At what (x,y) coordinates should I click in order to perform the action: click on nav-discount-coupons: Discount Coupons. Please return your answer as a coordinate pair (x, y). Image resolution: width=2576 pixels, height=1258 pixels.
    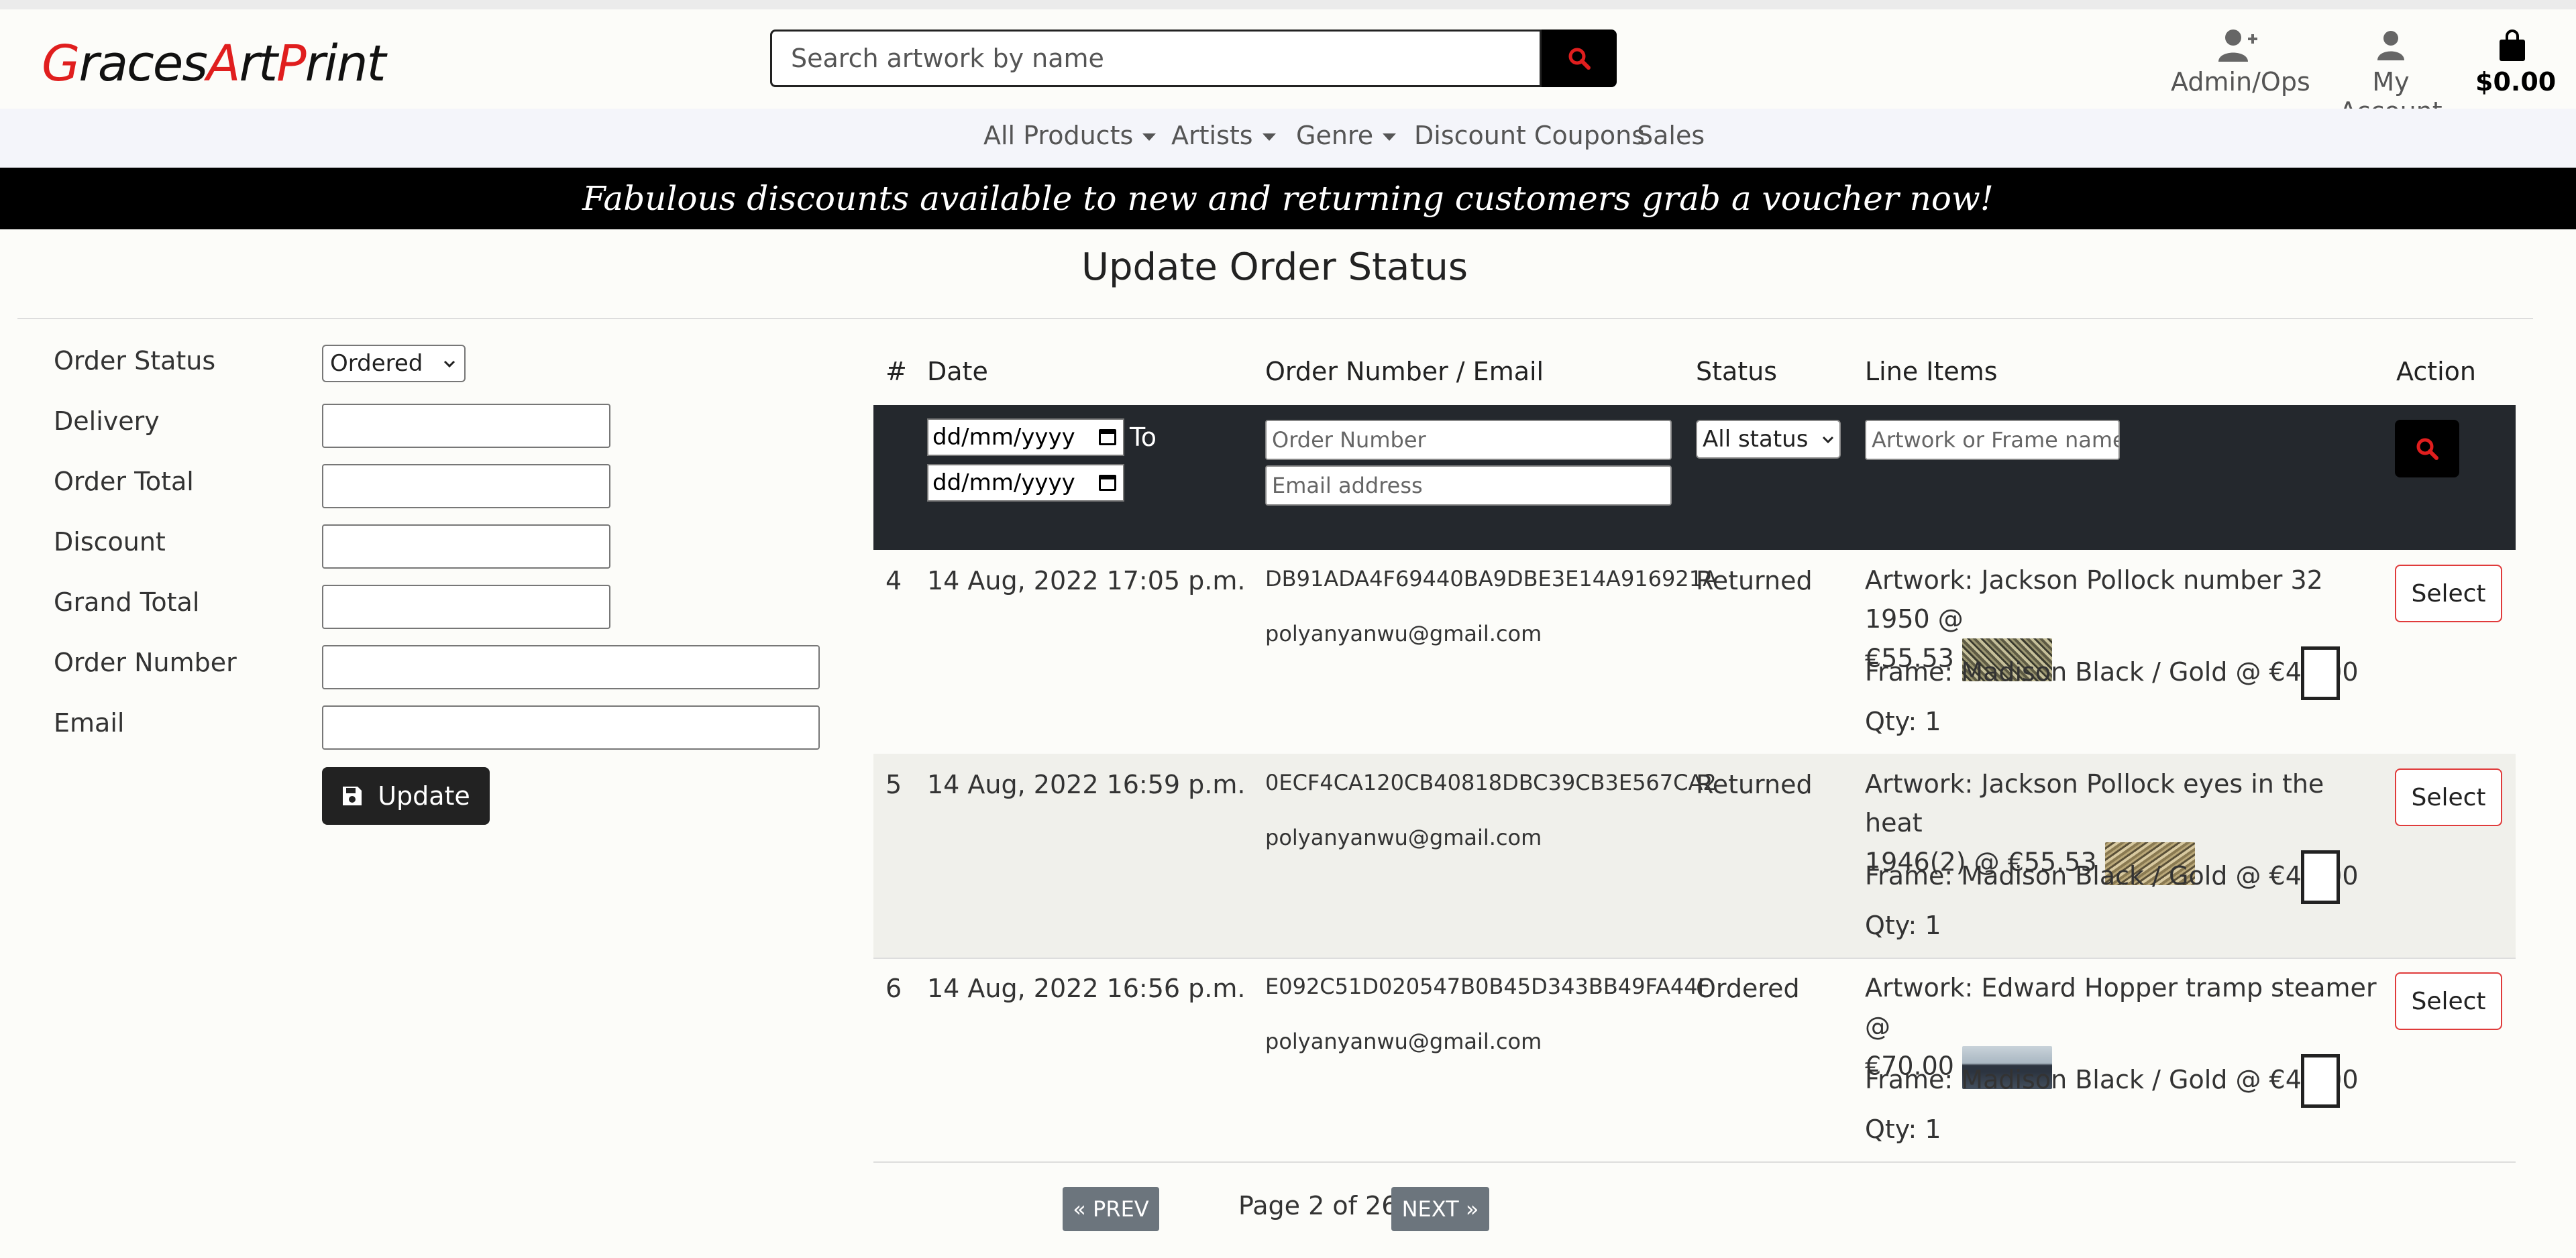
    Looking at the image, I should click on (1529, 135).